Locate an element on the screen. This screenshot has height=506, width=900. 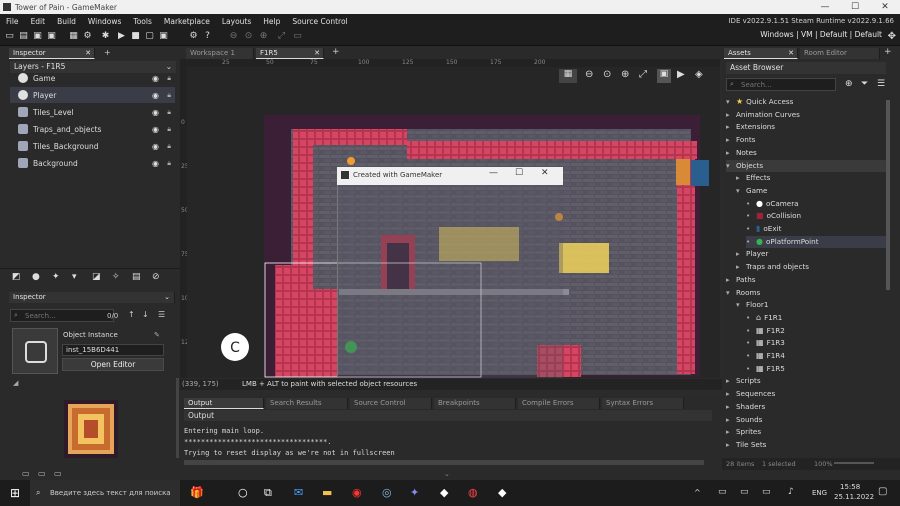
output-tab-source-control: Source Control is located at coordinates (391, 403).